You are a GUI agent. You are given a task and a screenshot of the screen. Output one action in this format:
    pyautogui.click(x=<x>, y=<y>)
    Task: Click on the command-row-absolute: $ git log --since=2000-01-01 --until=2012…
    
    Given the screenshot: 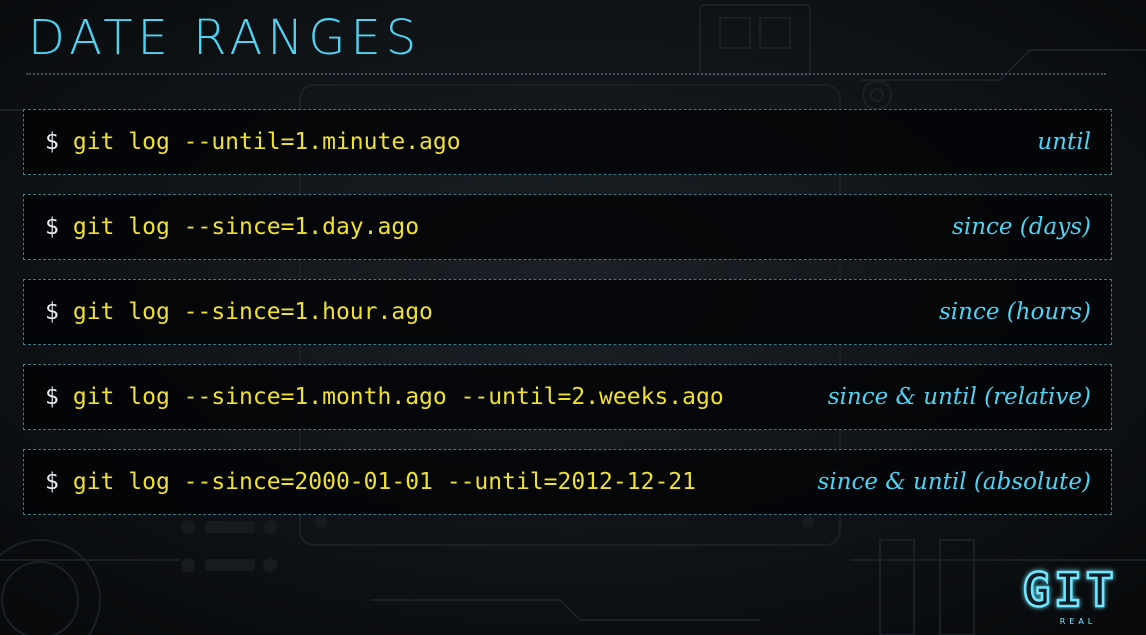 What is the action you would take?
    pyautogui.click(x=567, y=482)
    